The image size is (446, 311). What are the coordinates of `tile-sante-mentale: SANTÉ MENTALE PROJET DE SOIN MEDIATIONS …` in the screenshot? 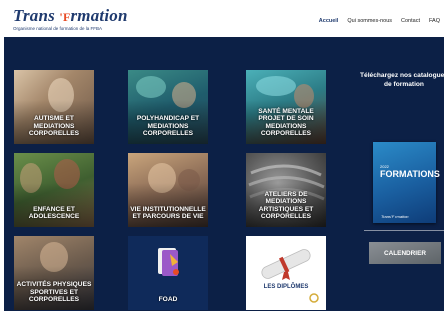 It's located at (286, 107).